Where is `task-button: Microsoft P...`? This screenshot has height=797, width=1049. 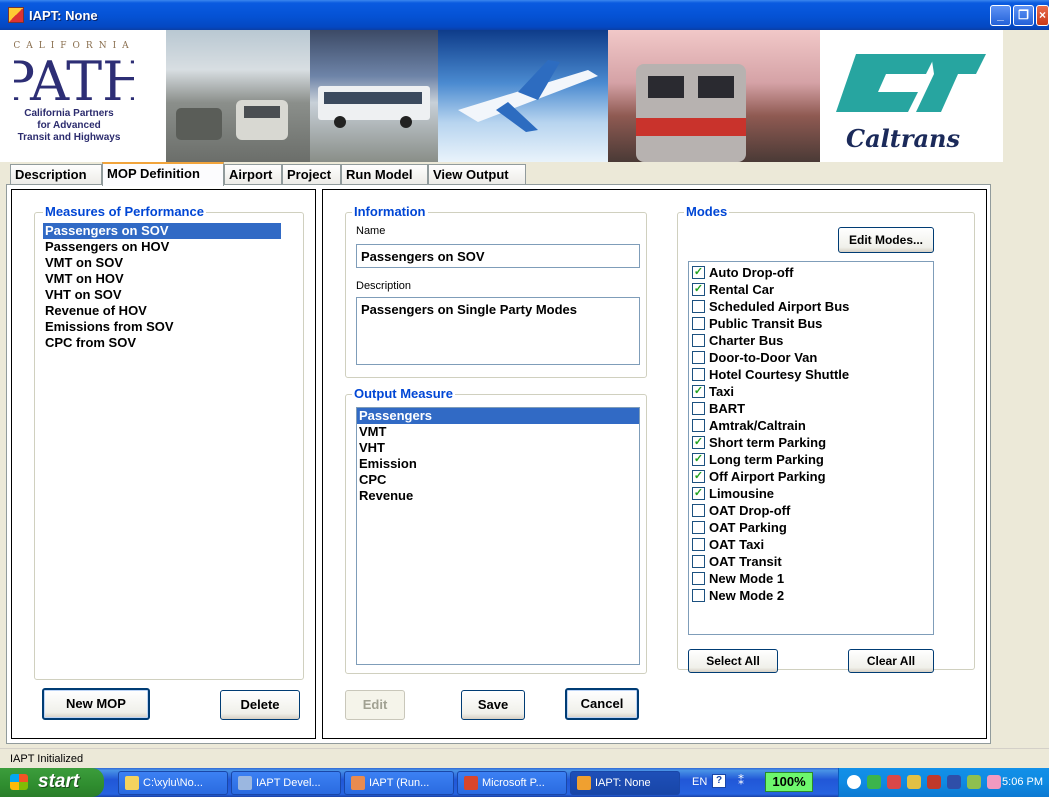 task-button: Microsoft P... is located at coordinates (512, 783).